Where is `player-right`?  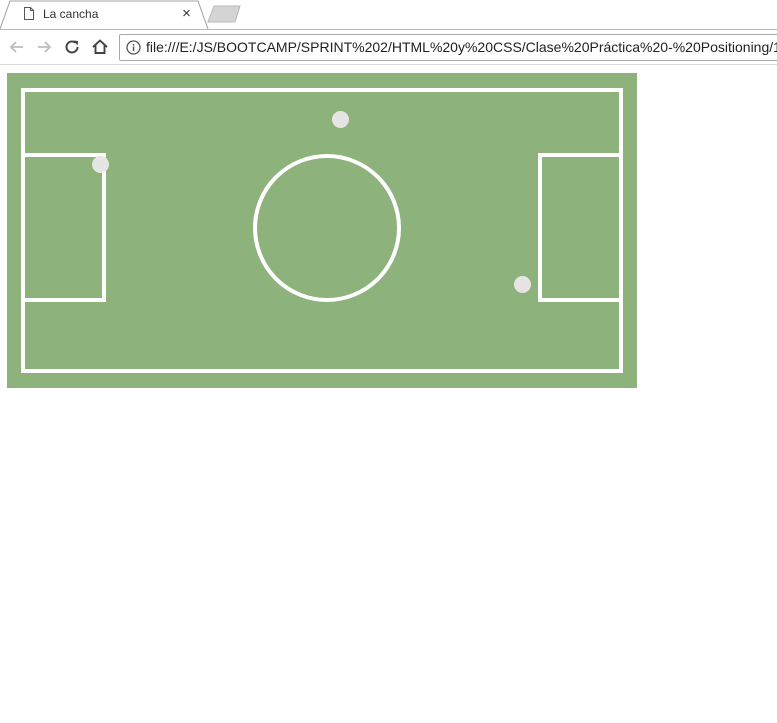
player-right is located at coordinates (522, 284).